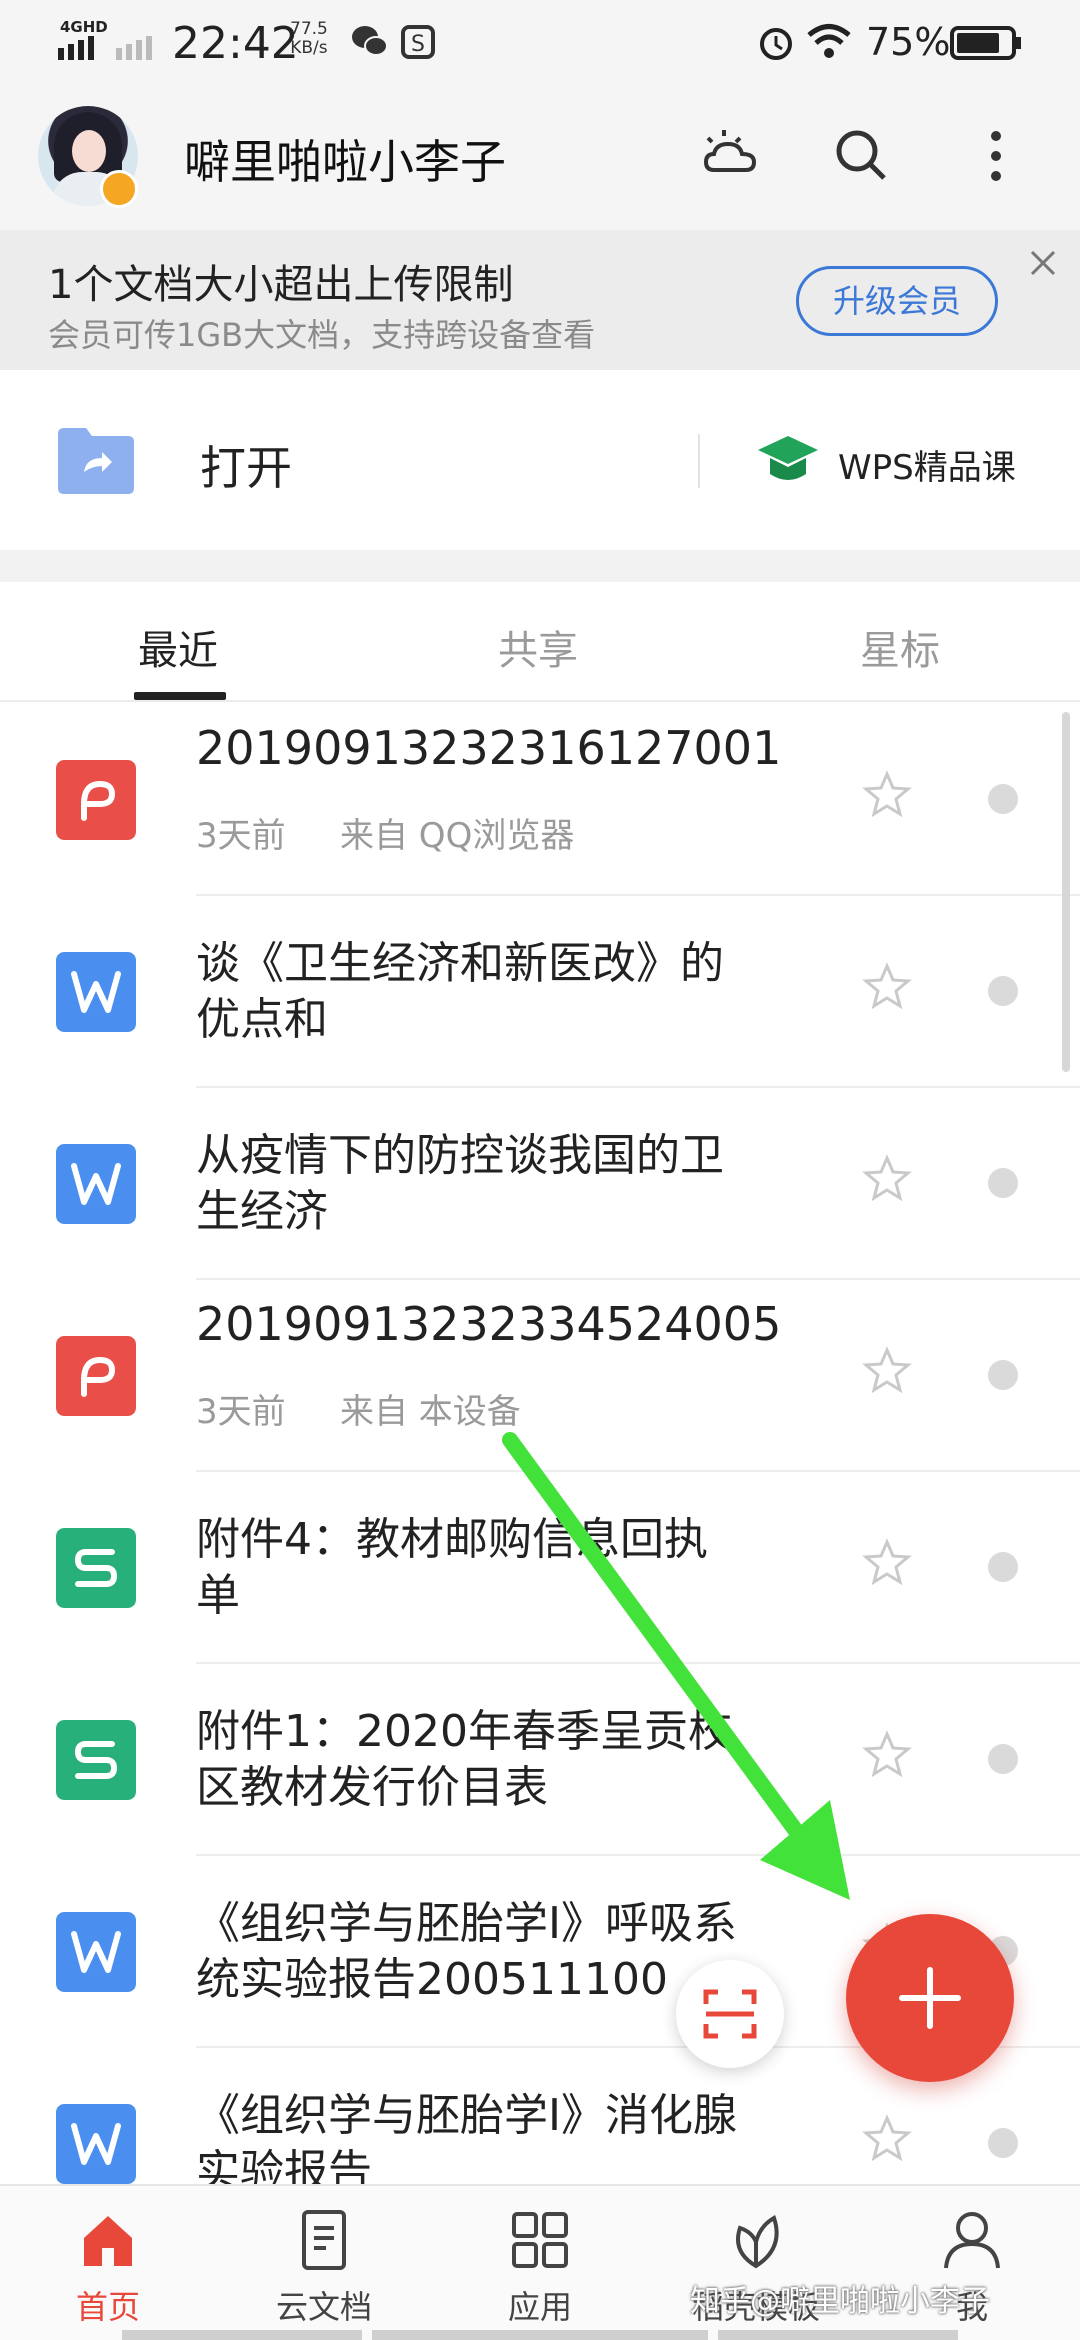  I want to click on alarm-icon, so click(776, 44).